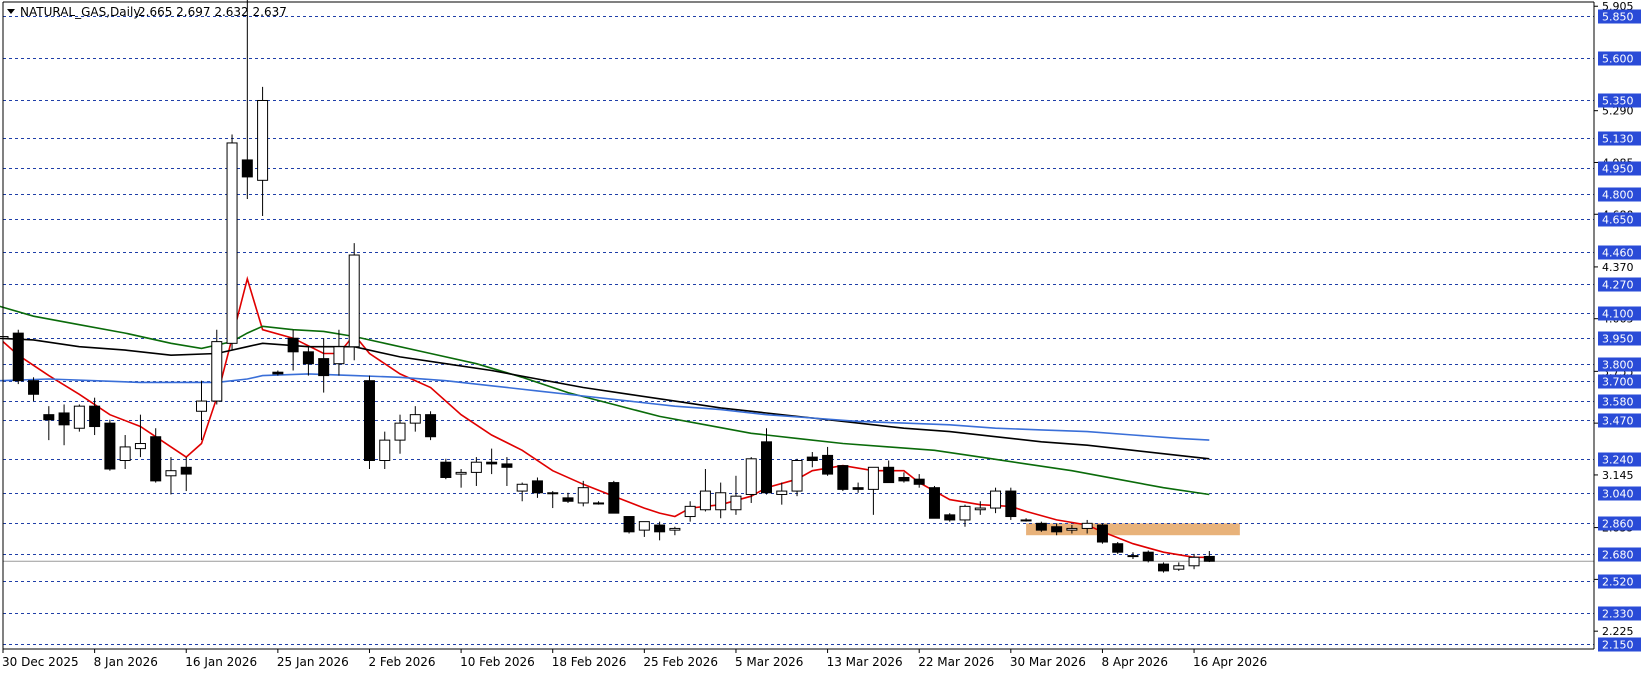 Image resolution: width=1641 pixels, height=679 pixels. What do you see at coordinates (1618, 460) in the screenshot?
I see `level-label: 3.240` at bounding box center [1618, 460].